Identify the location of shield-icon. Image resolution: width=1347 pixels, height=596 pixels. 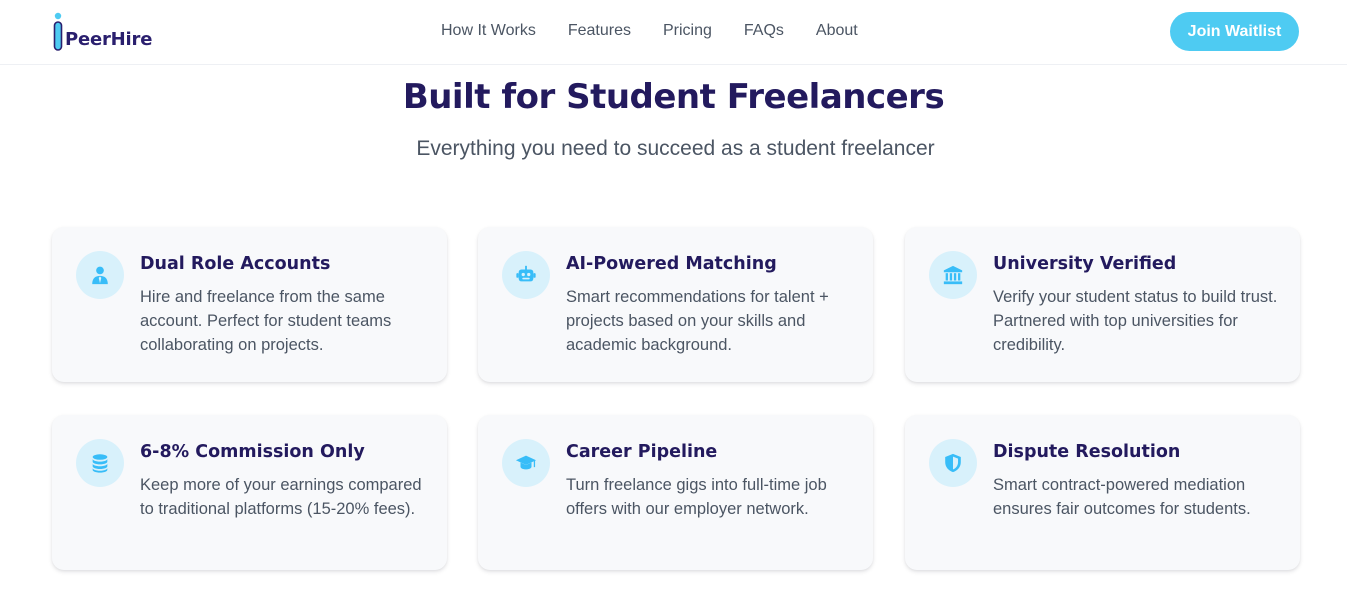
(953, 463).